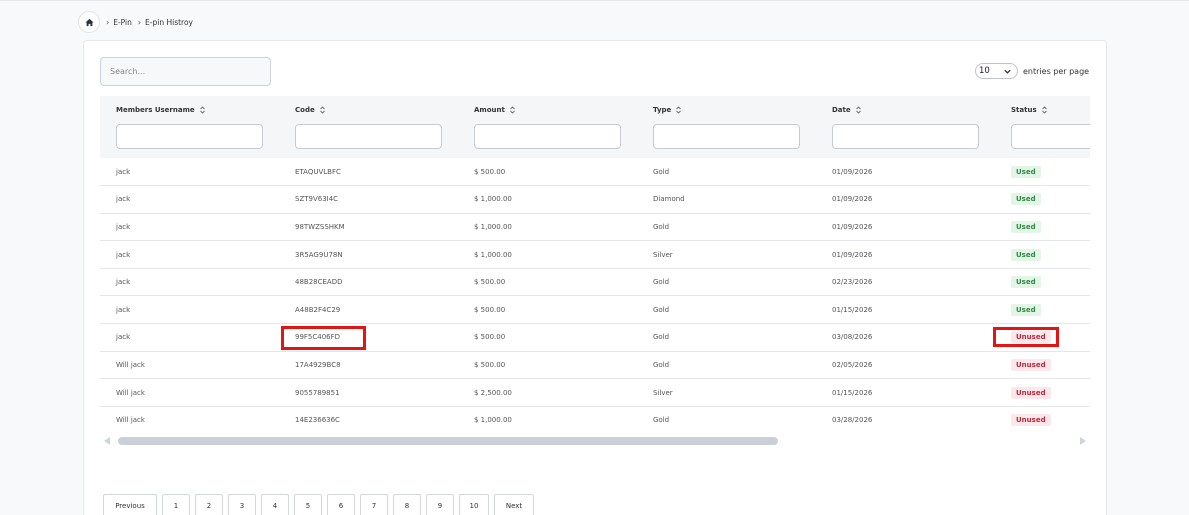 This screenshot has width=1189, height=515. I want to click on highlight-code-box, so click(323, 338).